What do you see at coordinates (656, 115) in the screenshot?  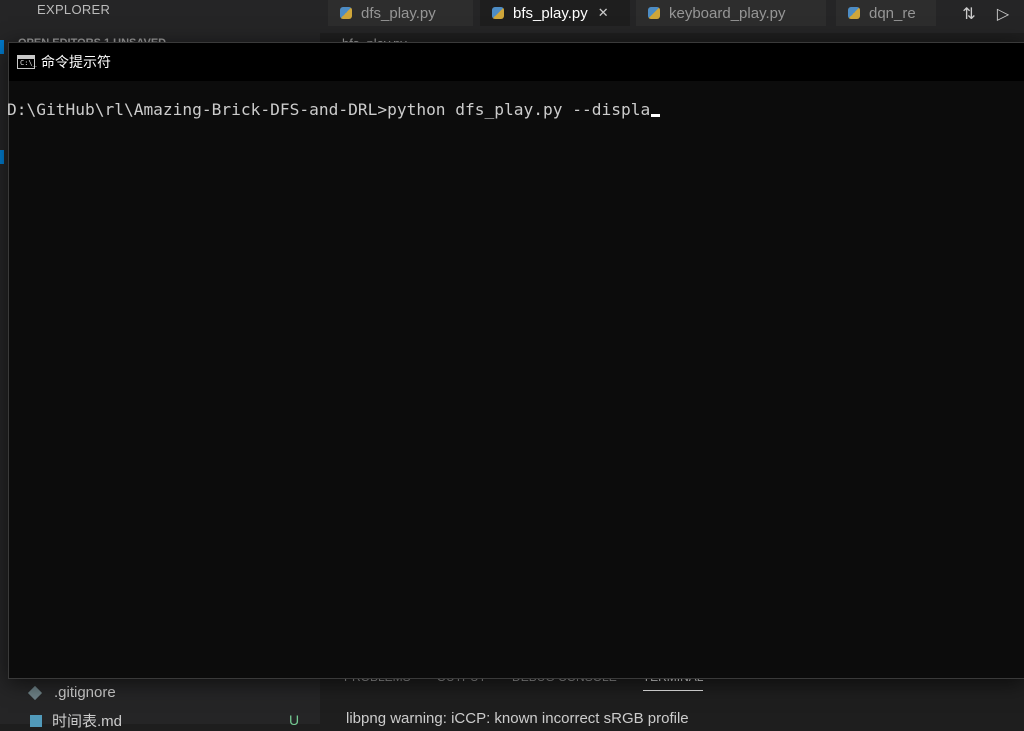 I see `text-cursor` at bounding box center [656, 115].